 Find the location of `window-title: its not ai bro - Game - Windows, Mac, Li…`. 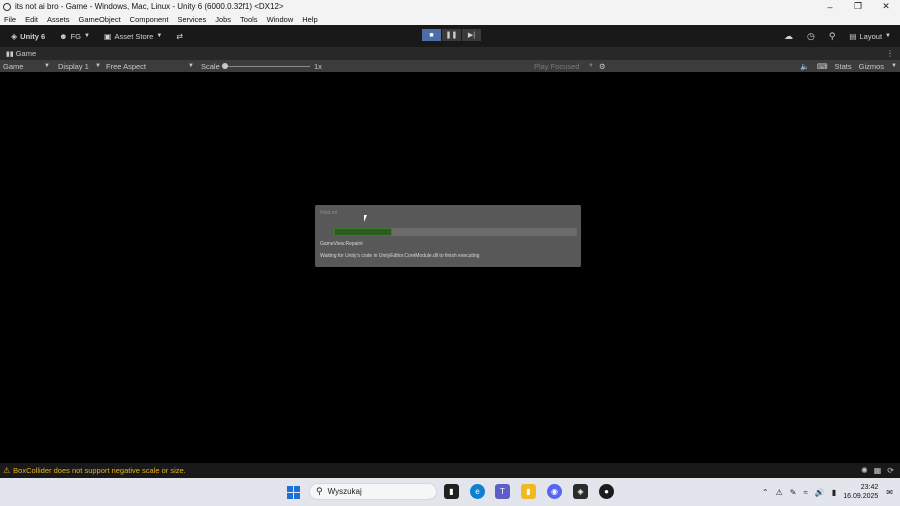

window-title: its not ai bro - Game - Windows, Mac, Li… is located at coordinates (149, 6).